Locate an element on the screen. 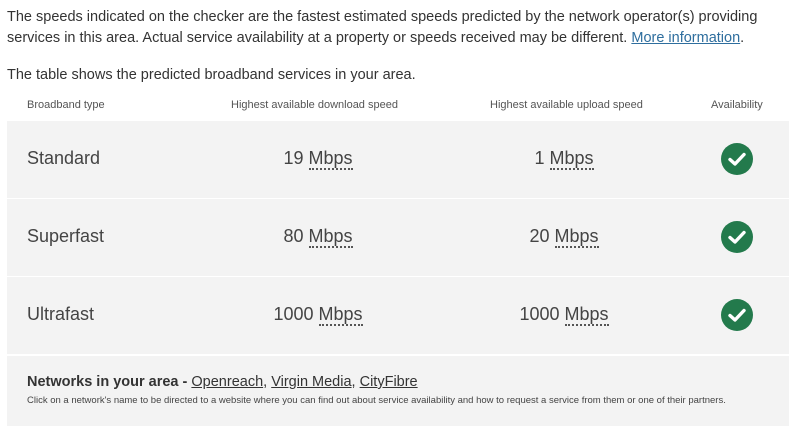 This screenshot has height=434, width=800. upload-value: 20 is located at coordinates (539, 236).